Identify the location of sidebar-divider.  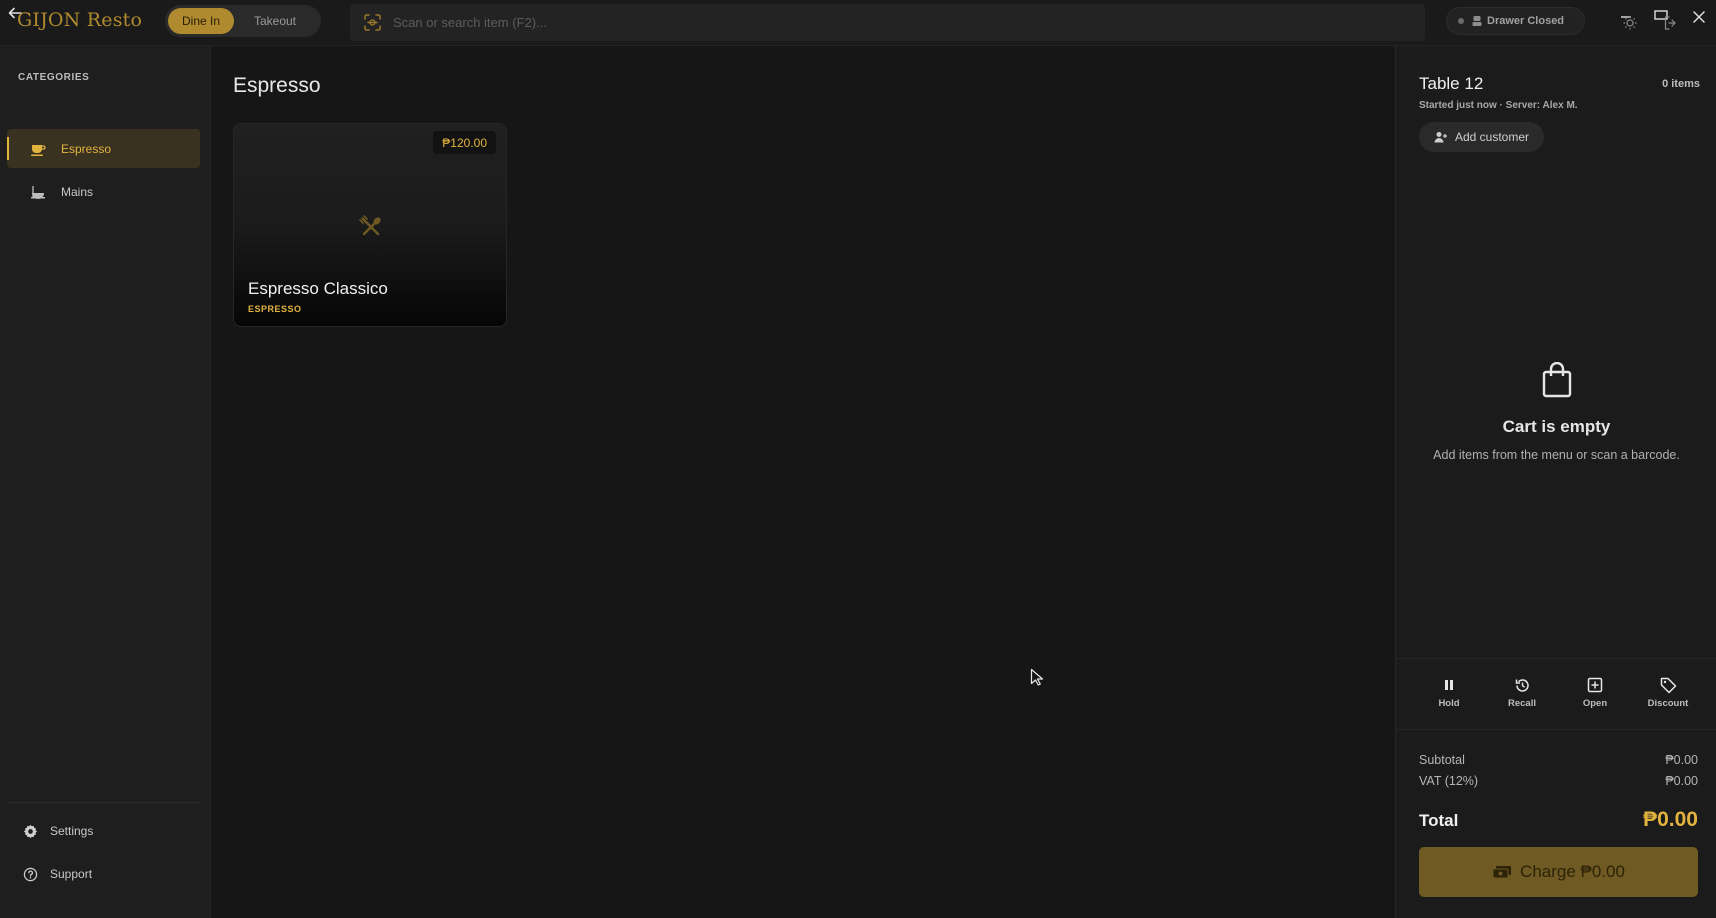
(104, 802).